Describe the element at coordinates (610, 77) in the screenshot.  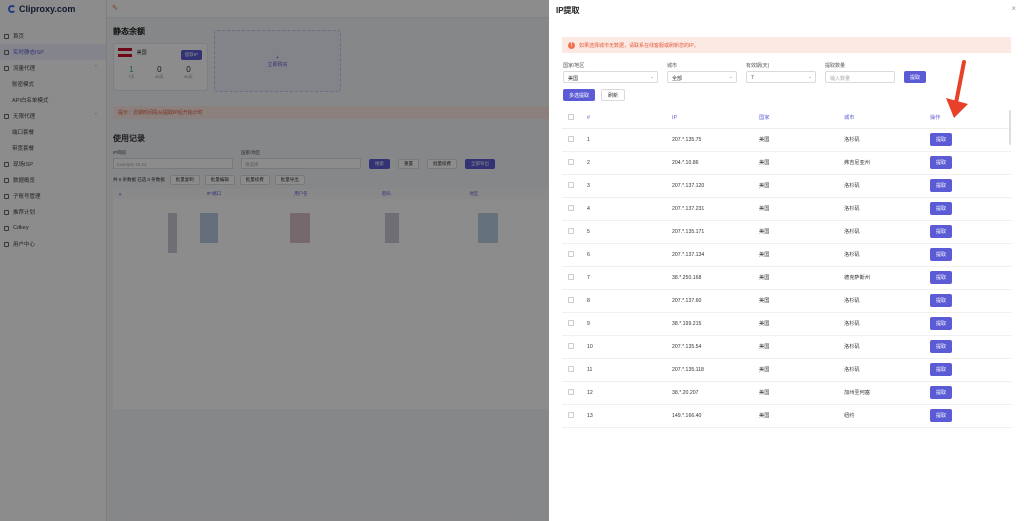
I see `country-select: 美国 ⌄` at that location.